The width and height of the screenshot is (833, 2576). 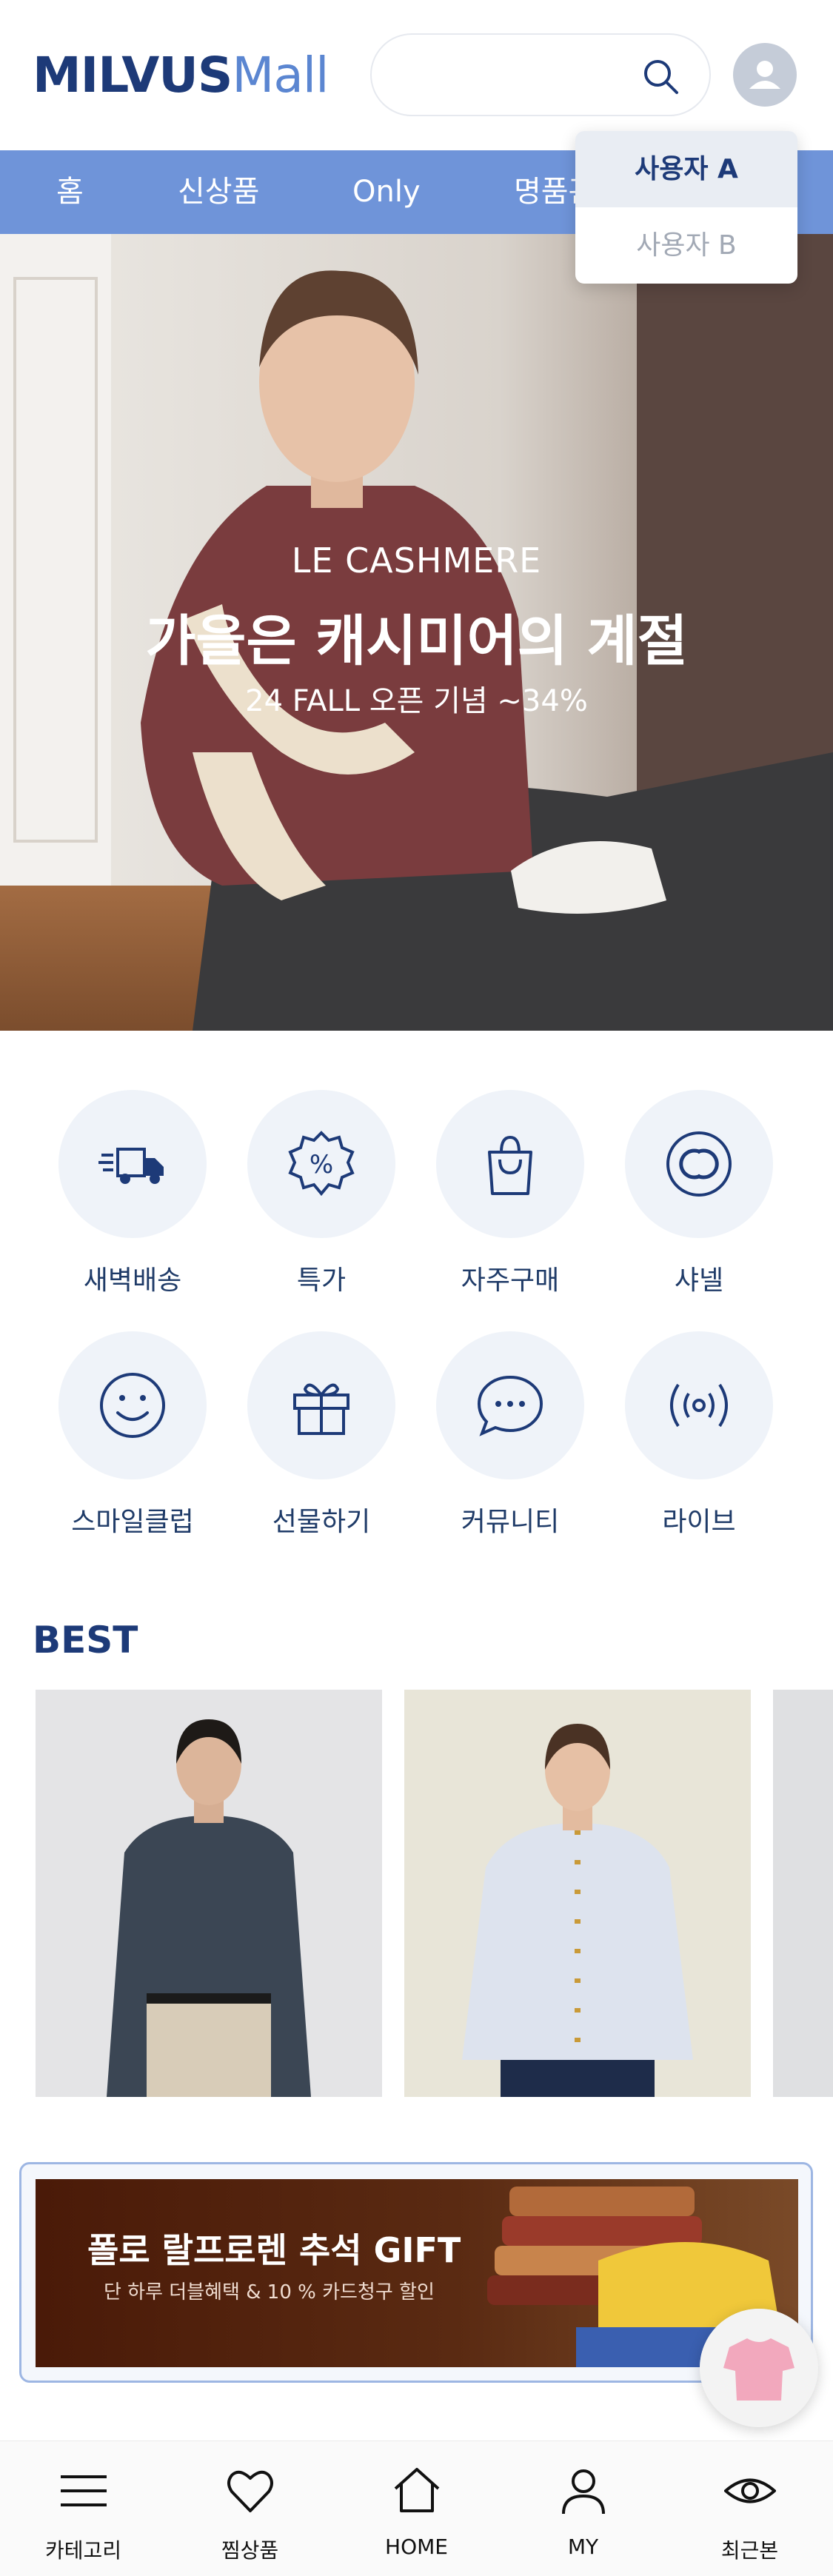 I want to click on category-dawn-delivery: 새벽배송, so click(x=132, y=1193).